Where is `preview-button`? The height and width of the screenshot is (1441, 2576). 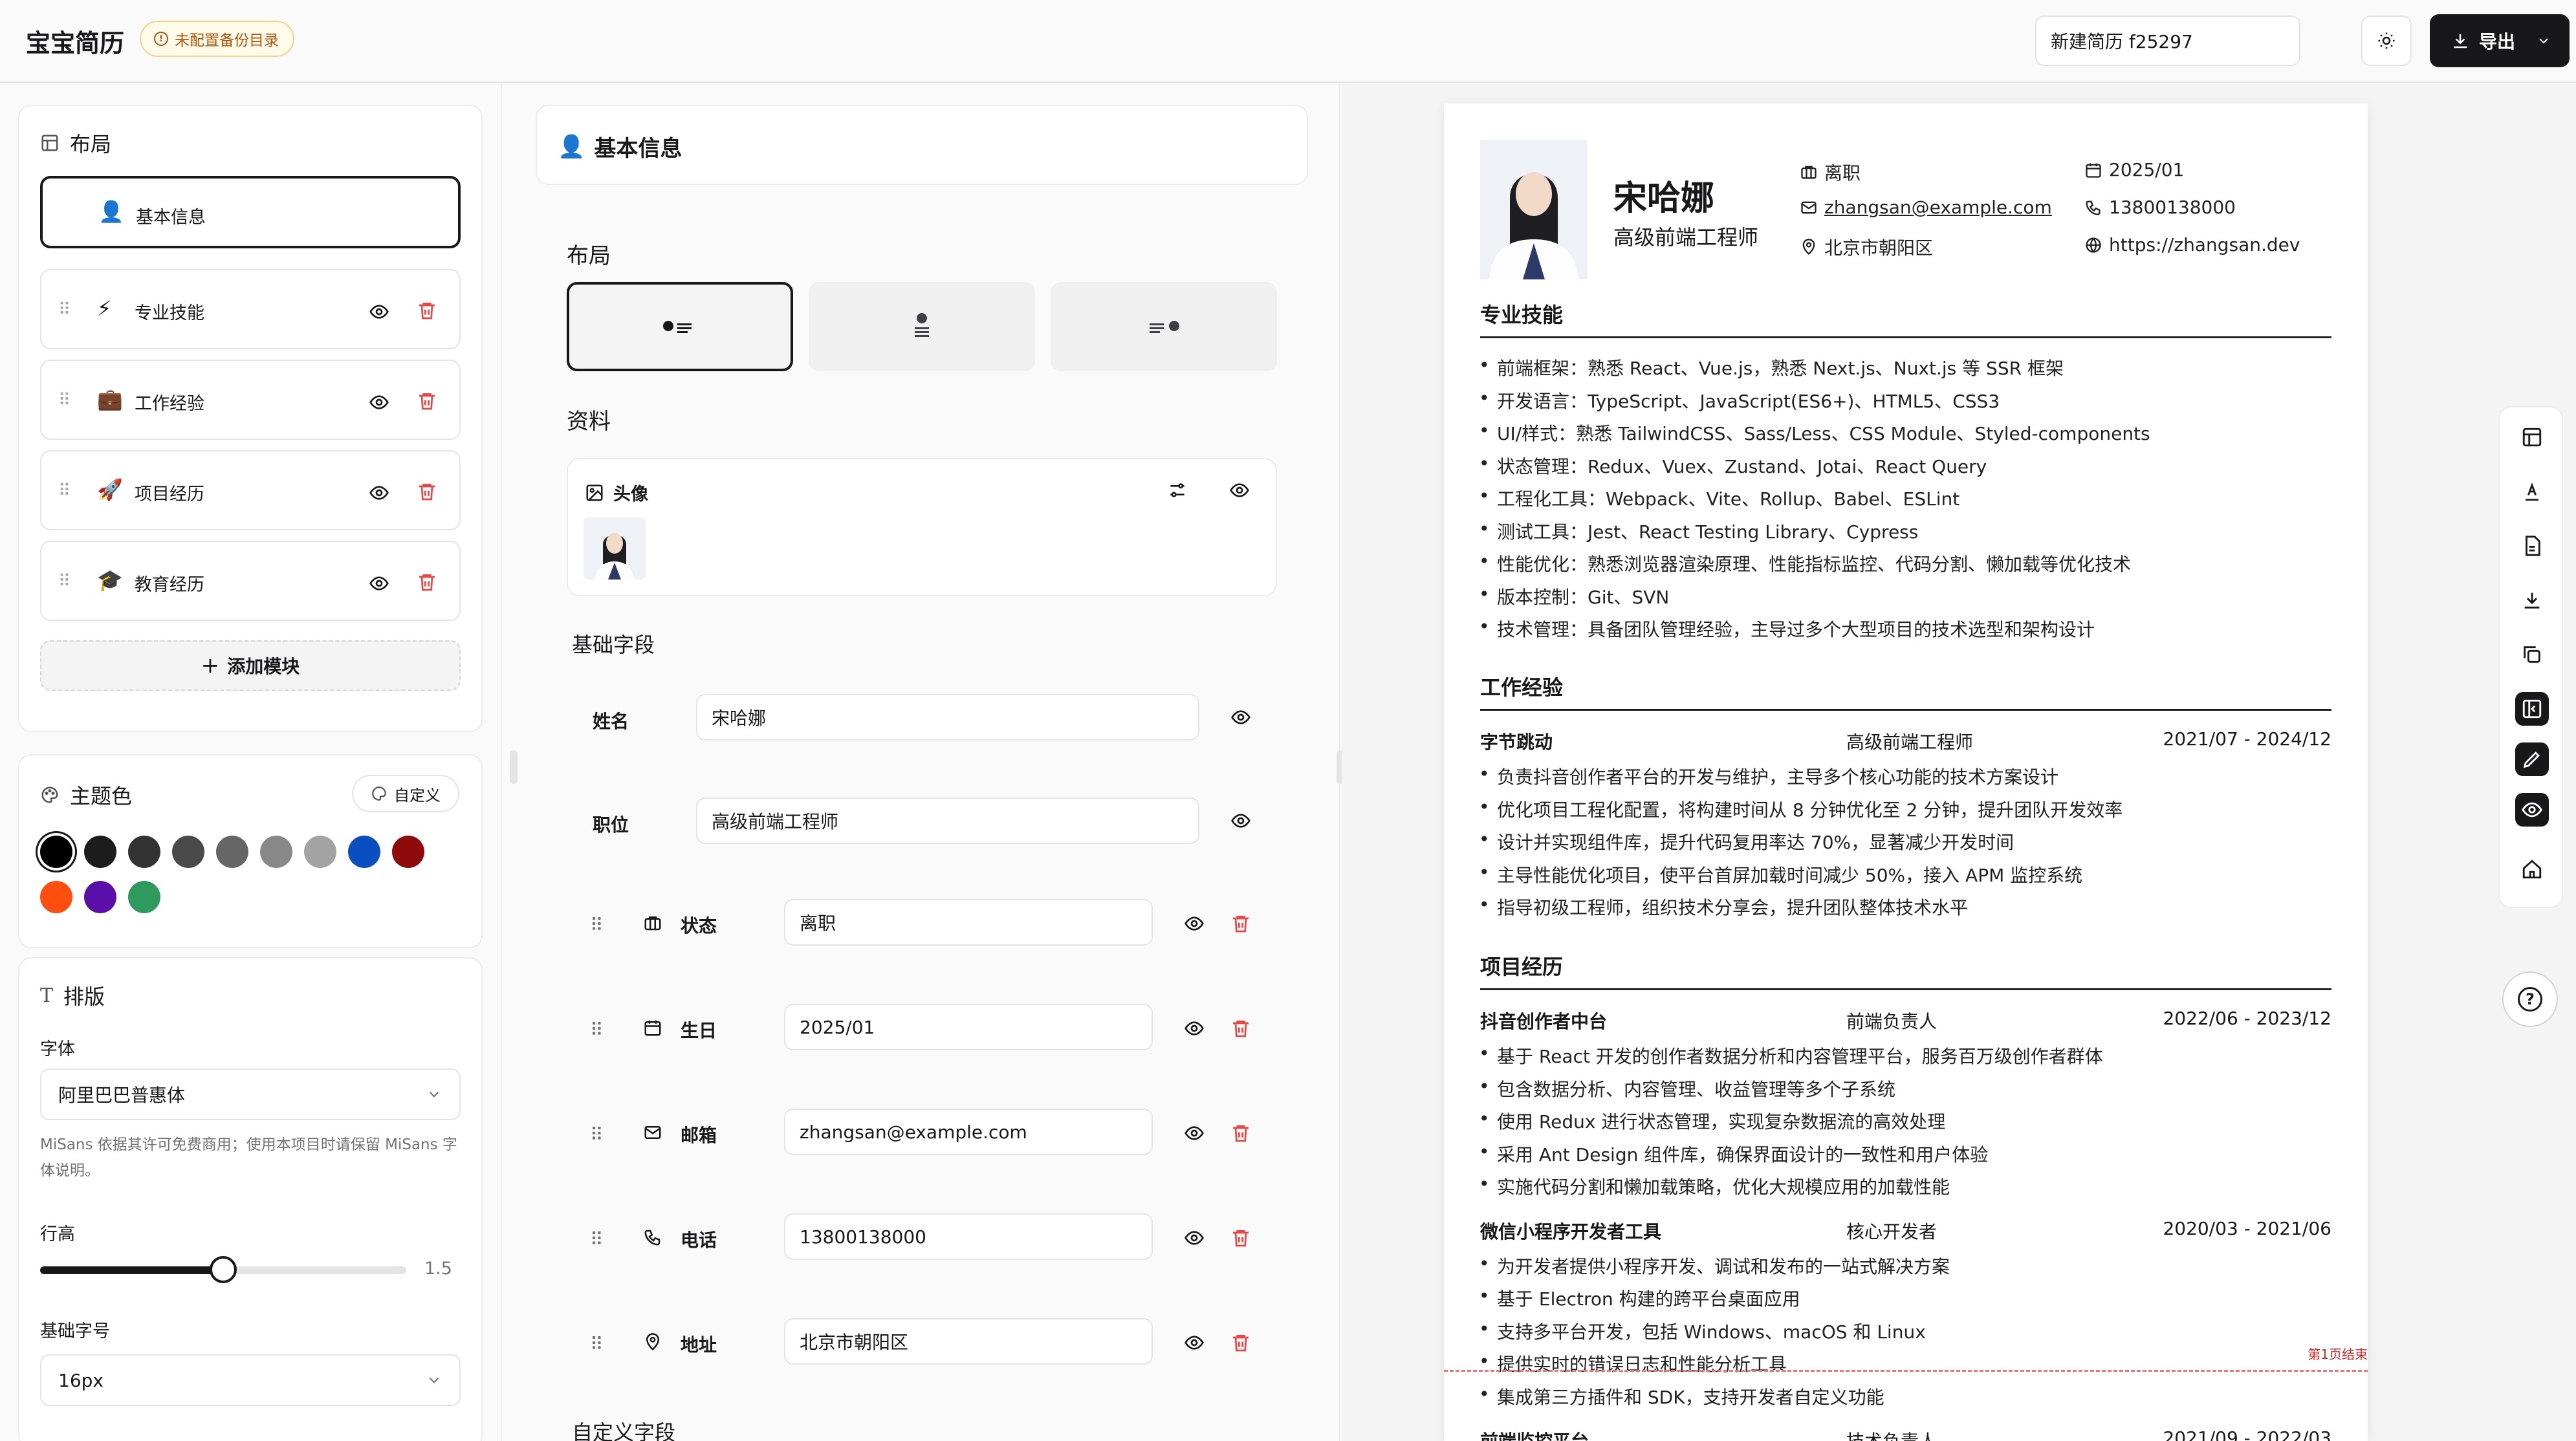
preview-button is located at coordinates (2532, 810).